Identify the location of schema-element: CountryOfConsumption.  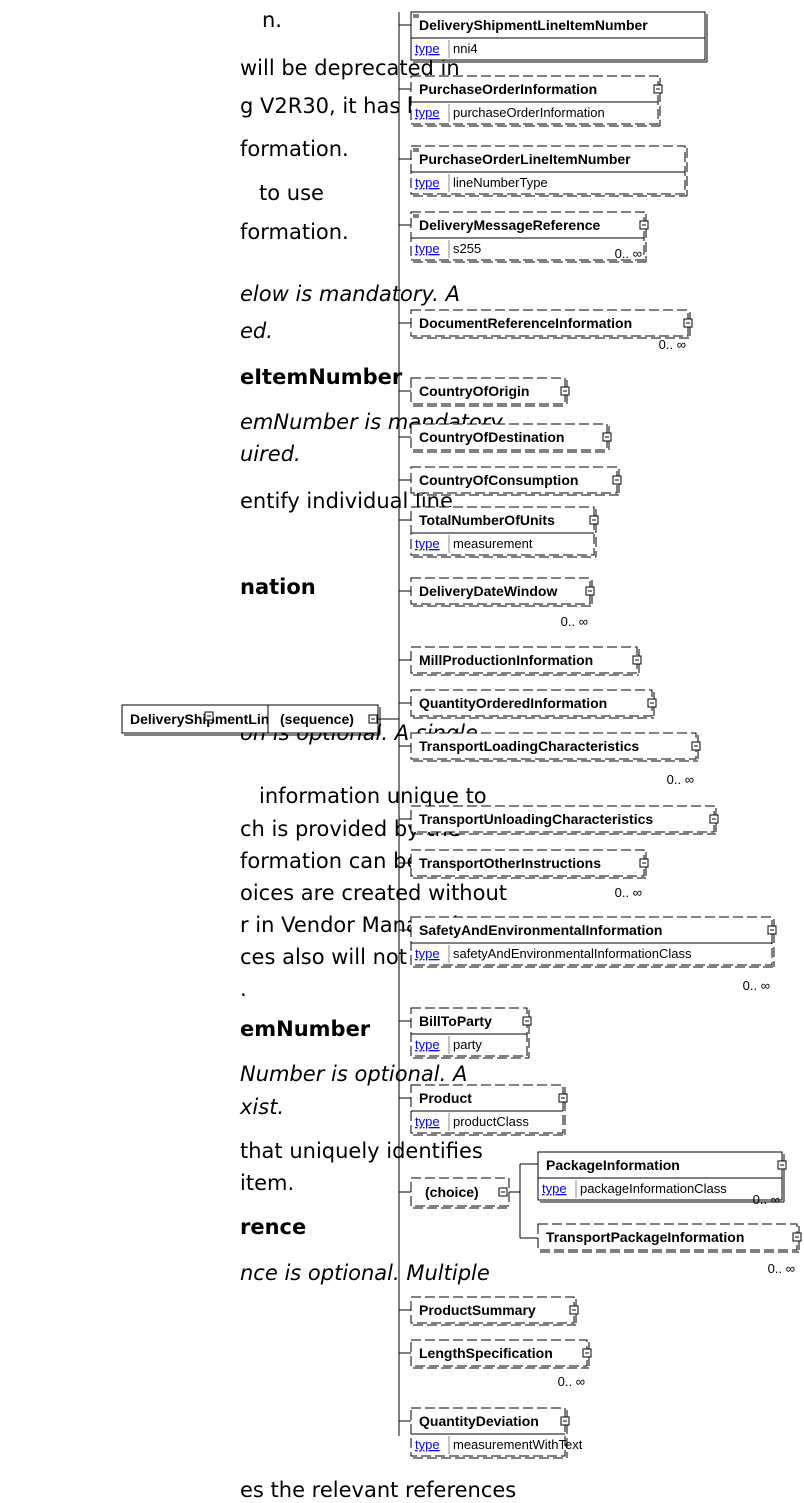
(516, 481).